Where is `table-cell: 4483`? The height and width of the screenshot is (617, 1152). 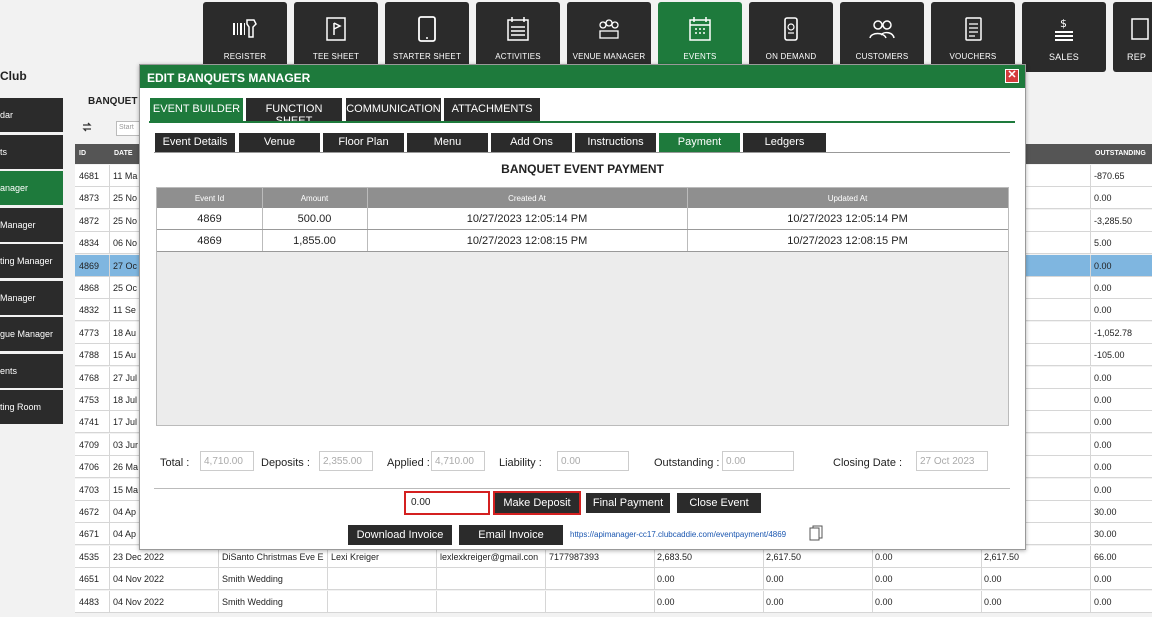
table-cell: 4483 is located at coordinates (89, 601).